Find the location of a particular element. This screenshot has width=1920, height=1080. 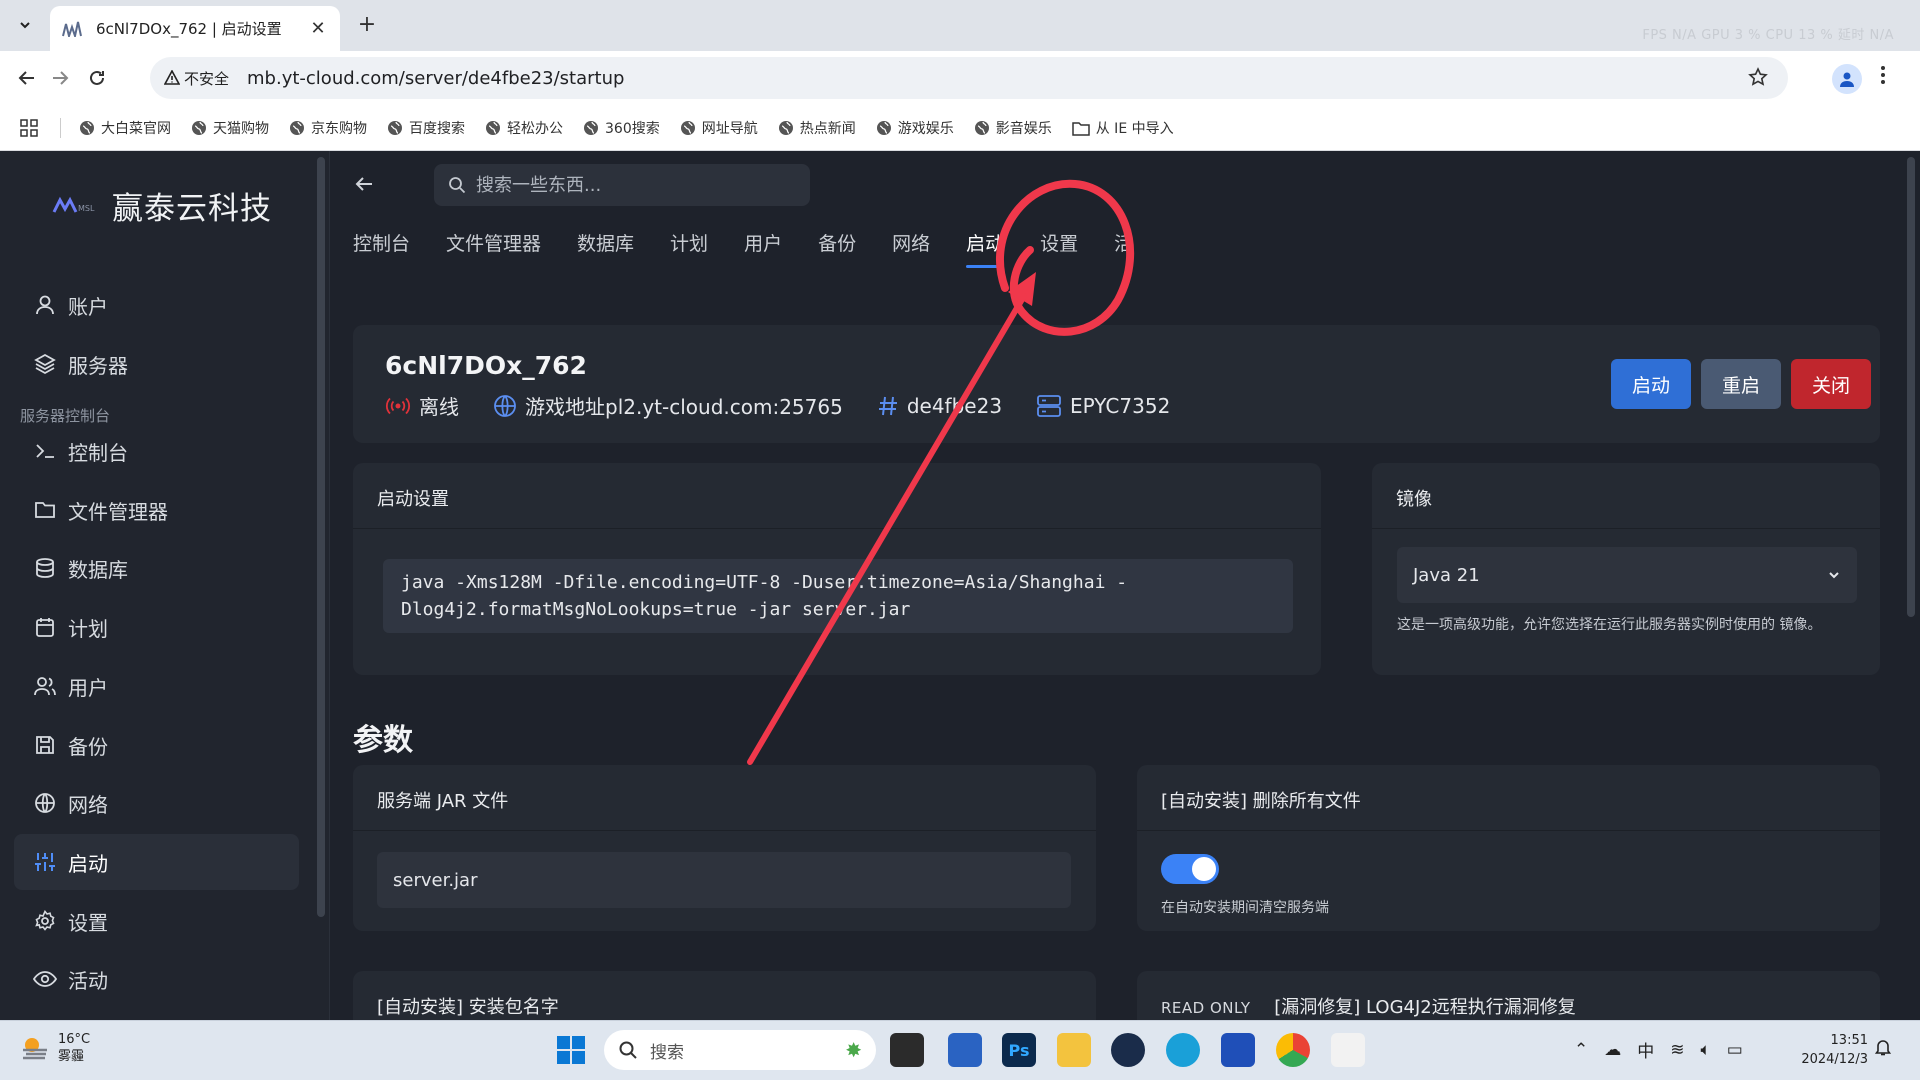

tab-network: 网络 is located at coordinates (911, 248).